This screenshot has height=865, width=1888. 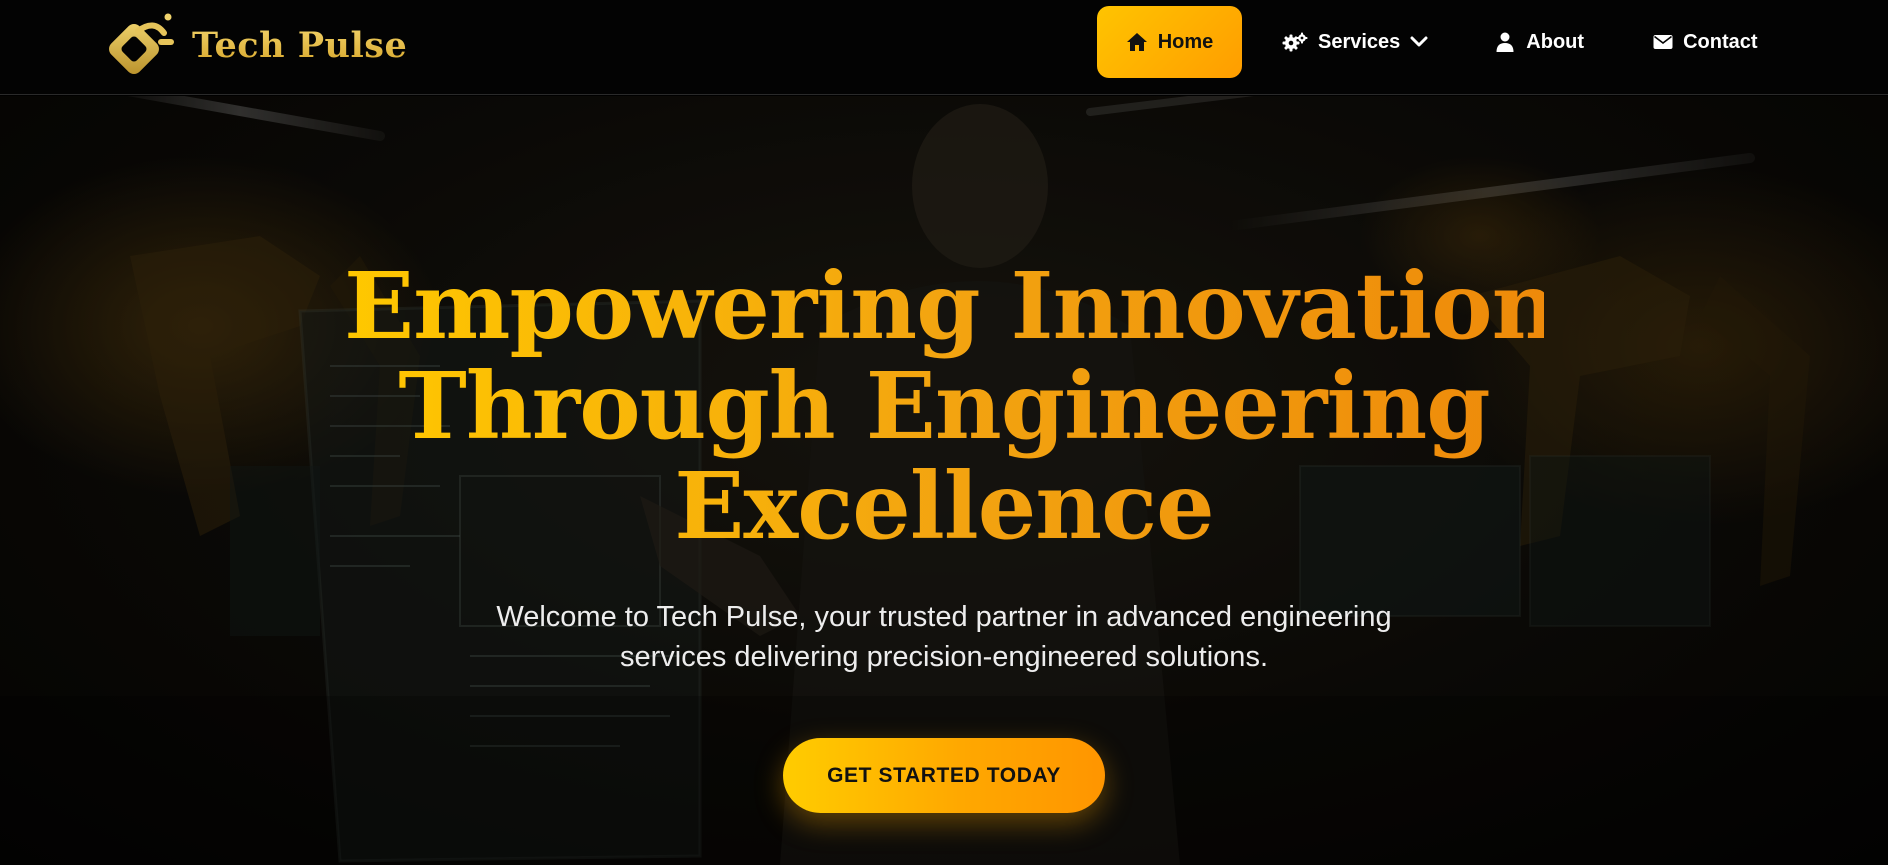 I want to click on nav-about-link: About, so click(x=1540, y=42).